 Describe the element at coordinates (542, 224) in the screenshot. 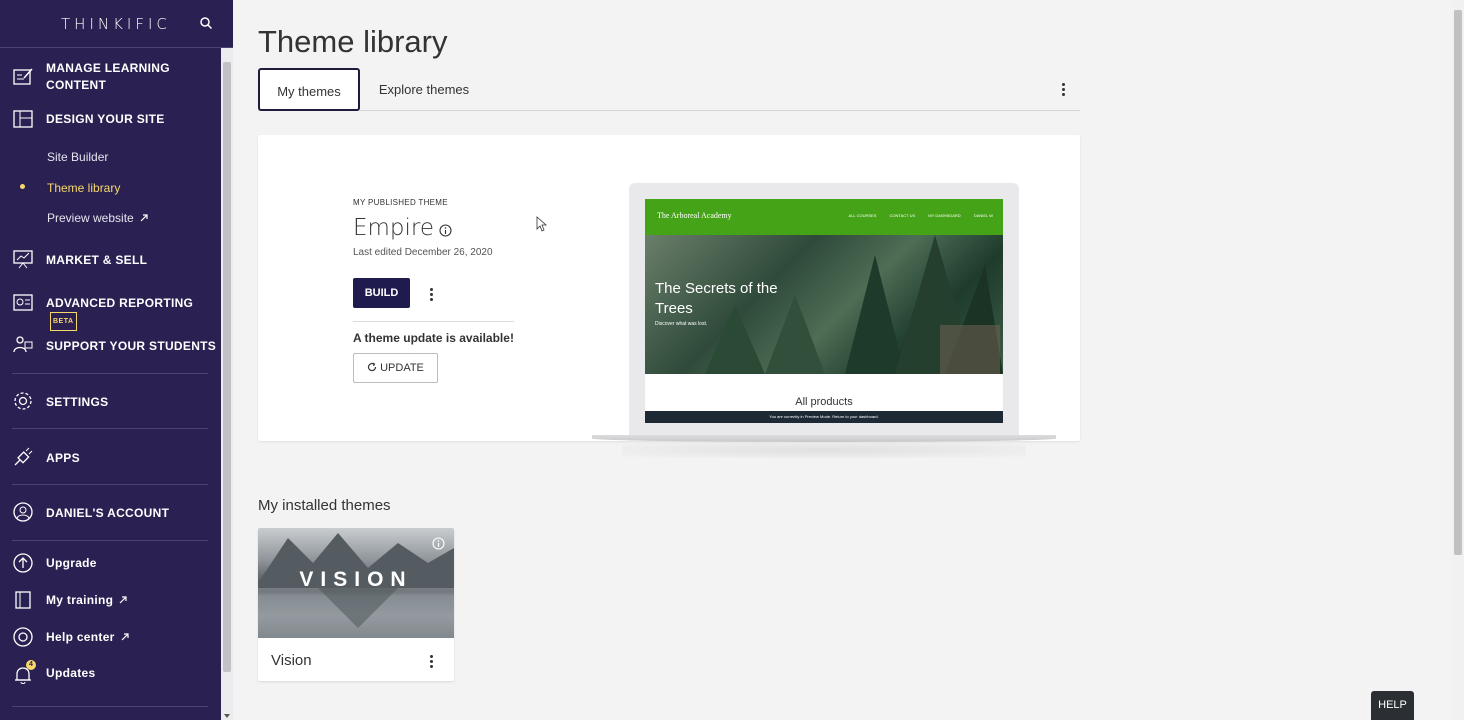

I see `mouse-cursor-icon` at that location.